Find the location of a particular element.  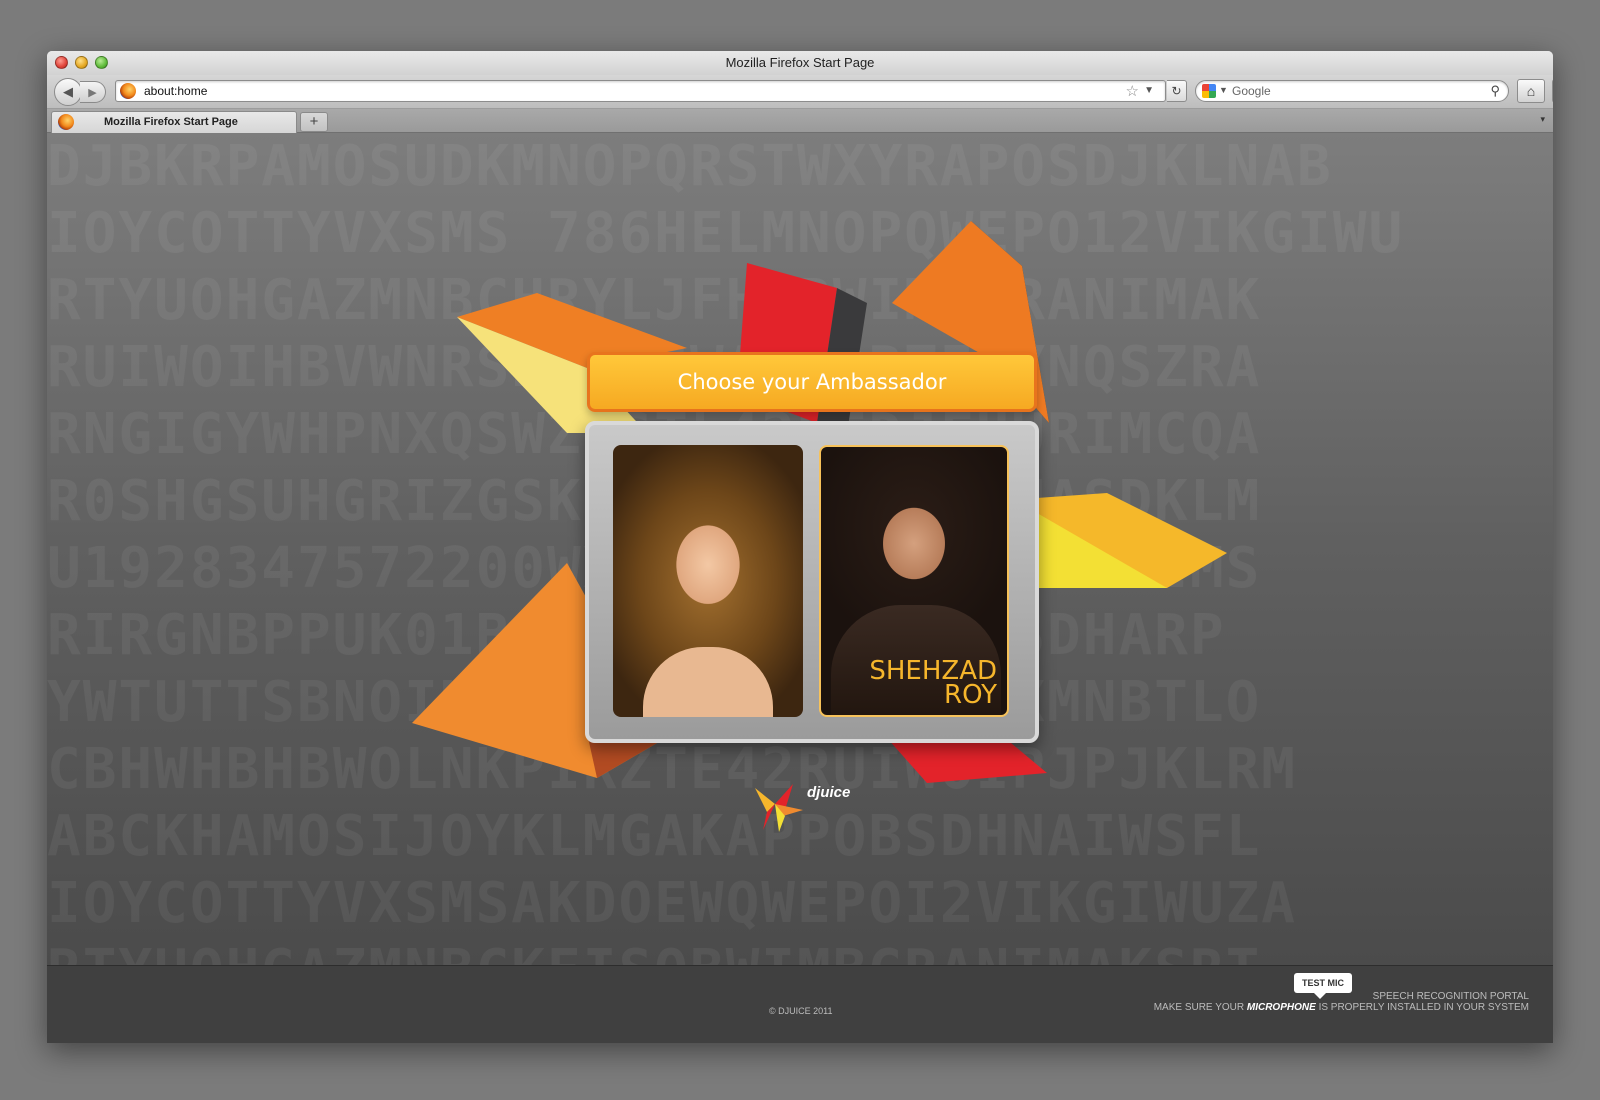

close-window-button is located at coordinates (61, 62).